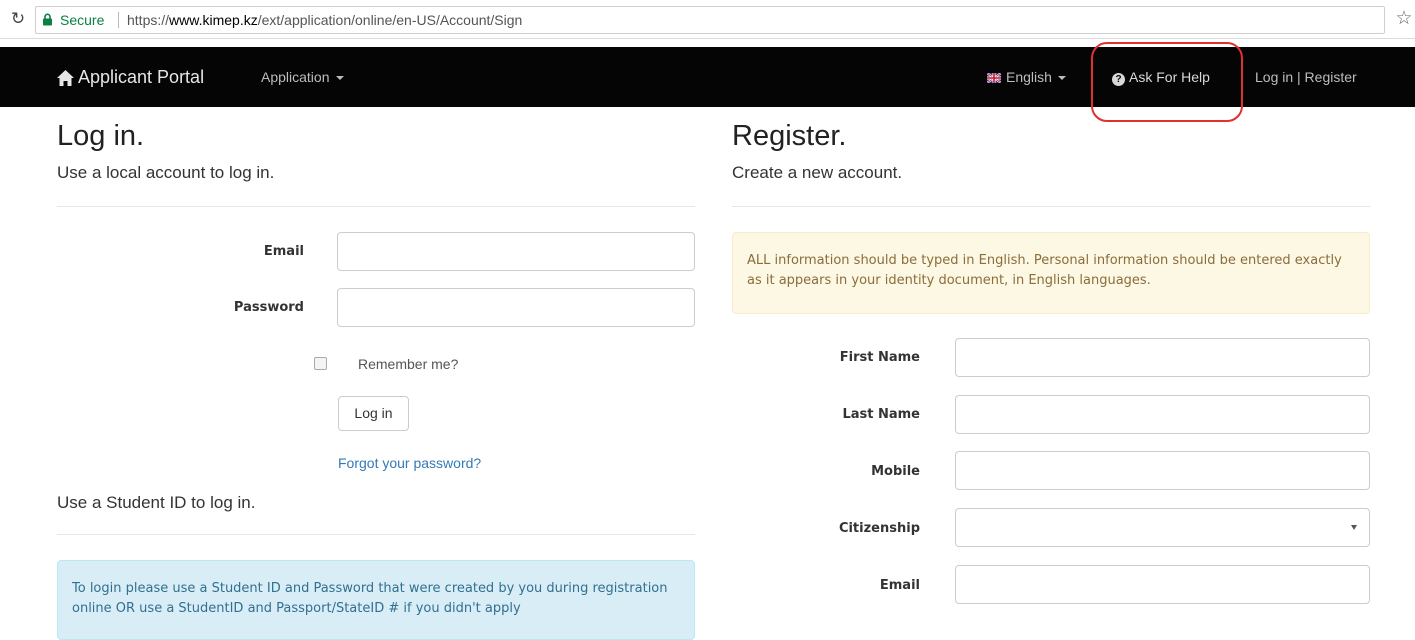 This screenshot has width=1415, height=640. Describe the element at coordinates (213, 20) in the screenshot. I see `url-host: www.kimep.kz` at that location.